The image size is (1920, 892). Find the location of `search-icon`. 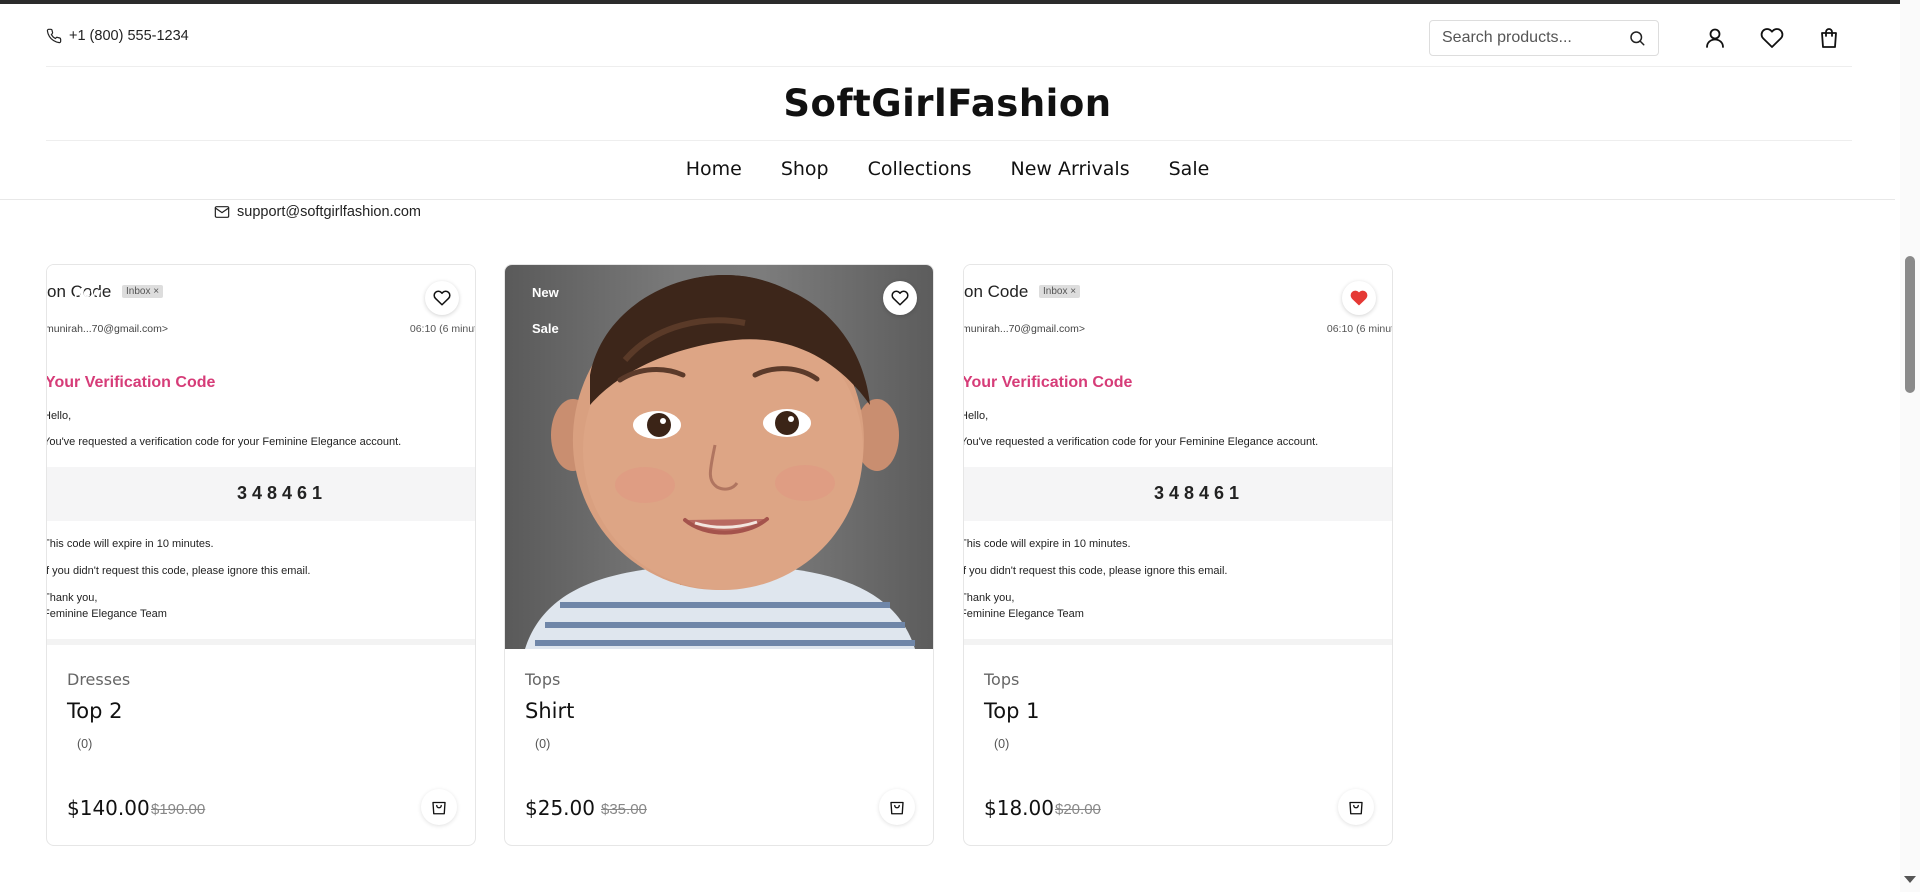

search-icon is located at coordinates (1637, 38).